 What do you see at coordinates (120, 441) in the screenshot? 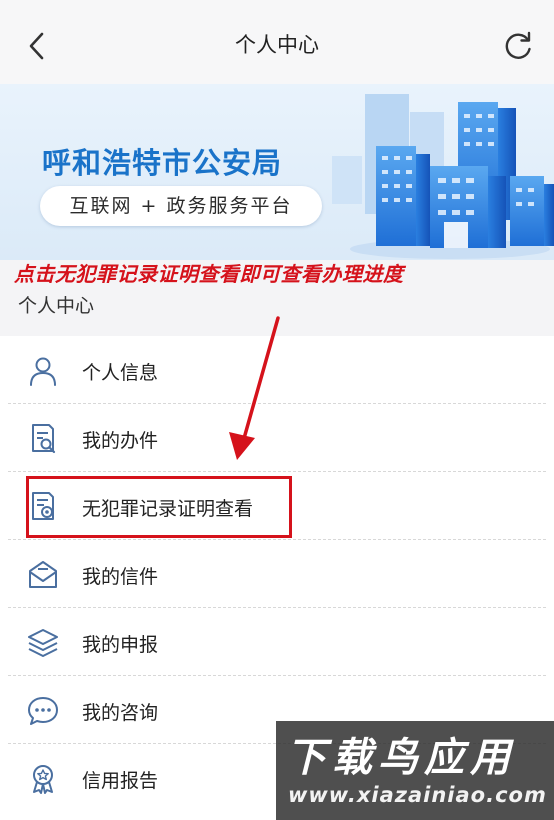
I see `menu-item-label: 我的办件` at bounding box center [120, 441].